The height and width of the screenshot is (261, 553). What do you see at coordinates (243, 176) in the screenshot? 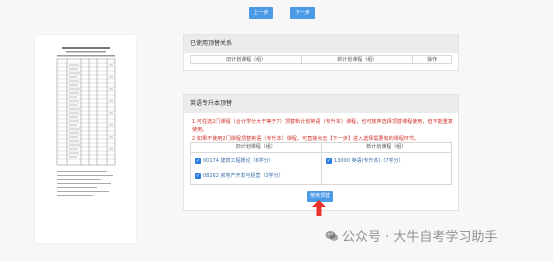
I see `old-course-label: 08262 房地产开发与经营（3学分）` at bounding box center [243, 176].